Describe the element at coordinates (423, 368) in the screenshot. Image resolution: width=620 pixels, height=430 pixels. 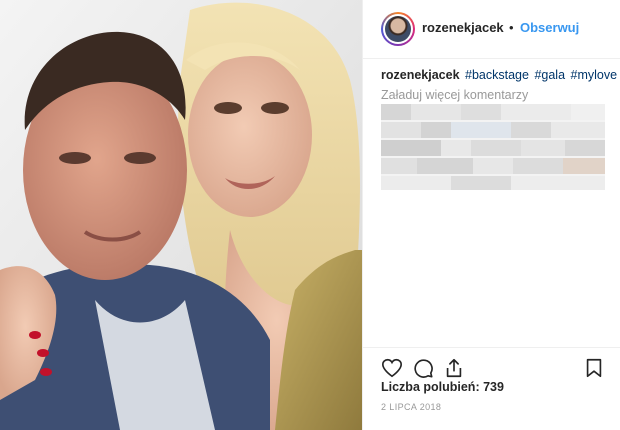
I see `comment-icon` at that location.